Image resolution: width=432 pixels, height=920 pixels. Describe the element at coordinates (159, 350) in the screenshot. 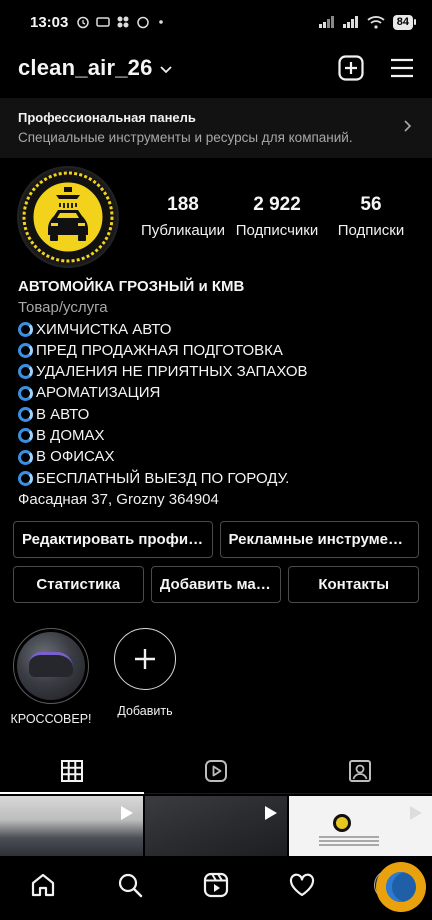

I see `bio-line-text: ПРЕД ПРОДАЖНАЯ ПОДГОТОВКА` at that location.